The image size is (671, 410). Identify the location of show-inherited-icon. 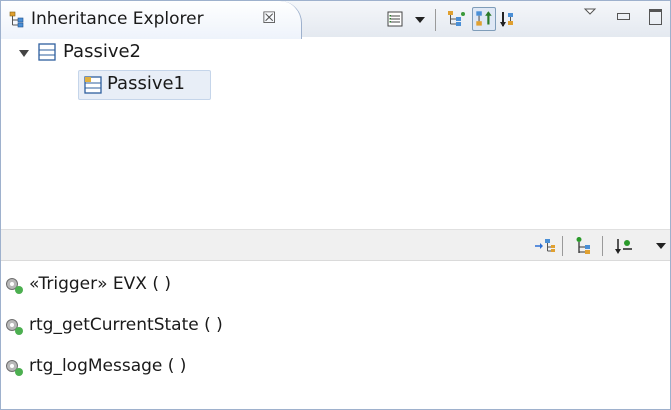
(545, 246).